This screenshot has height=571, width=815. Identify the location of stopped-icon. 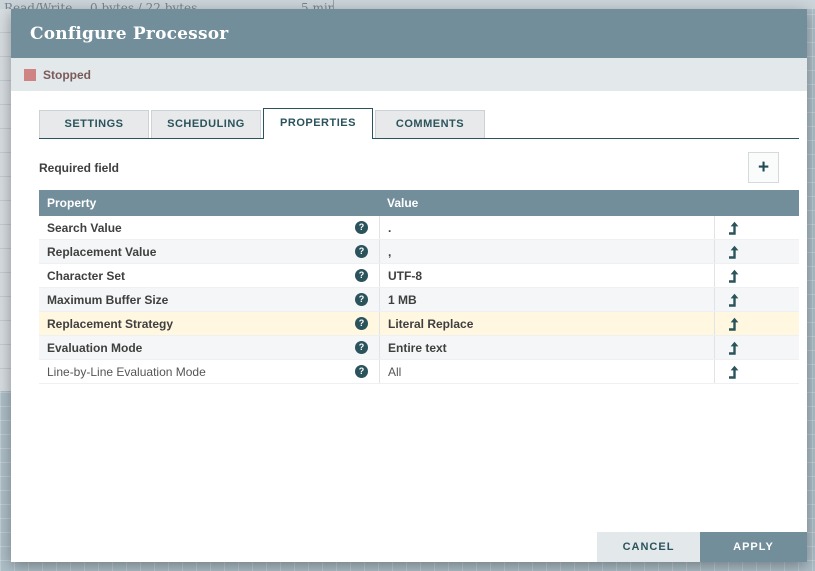
(30, 74).